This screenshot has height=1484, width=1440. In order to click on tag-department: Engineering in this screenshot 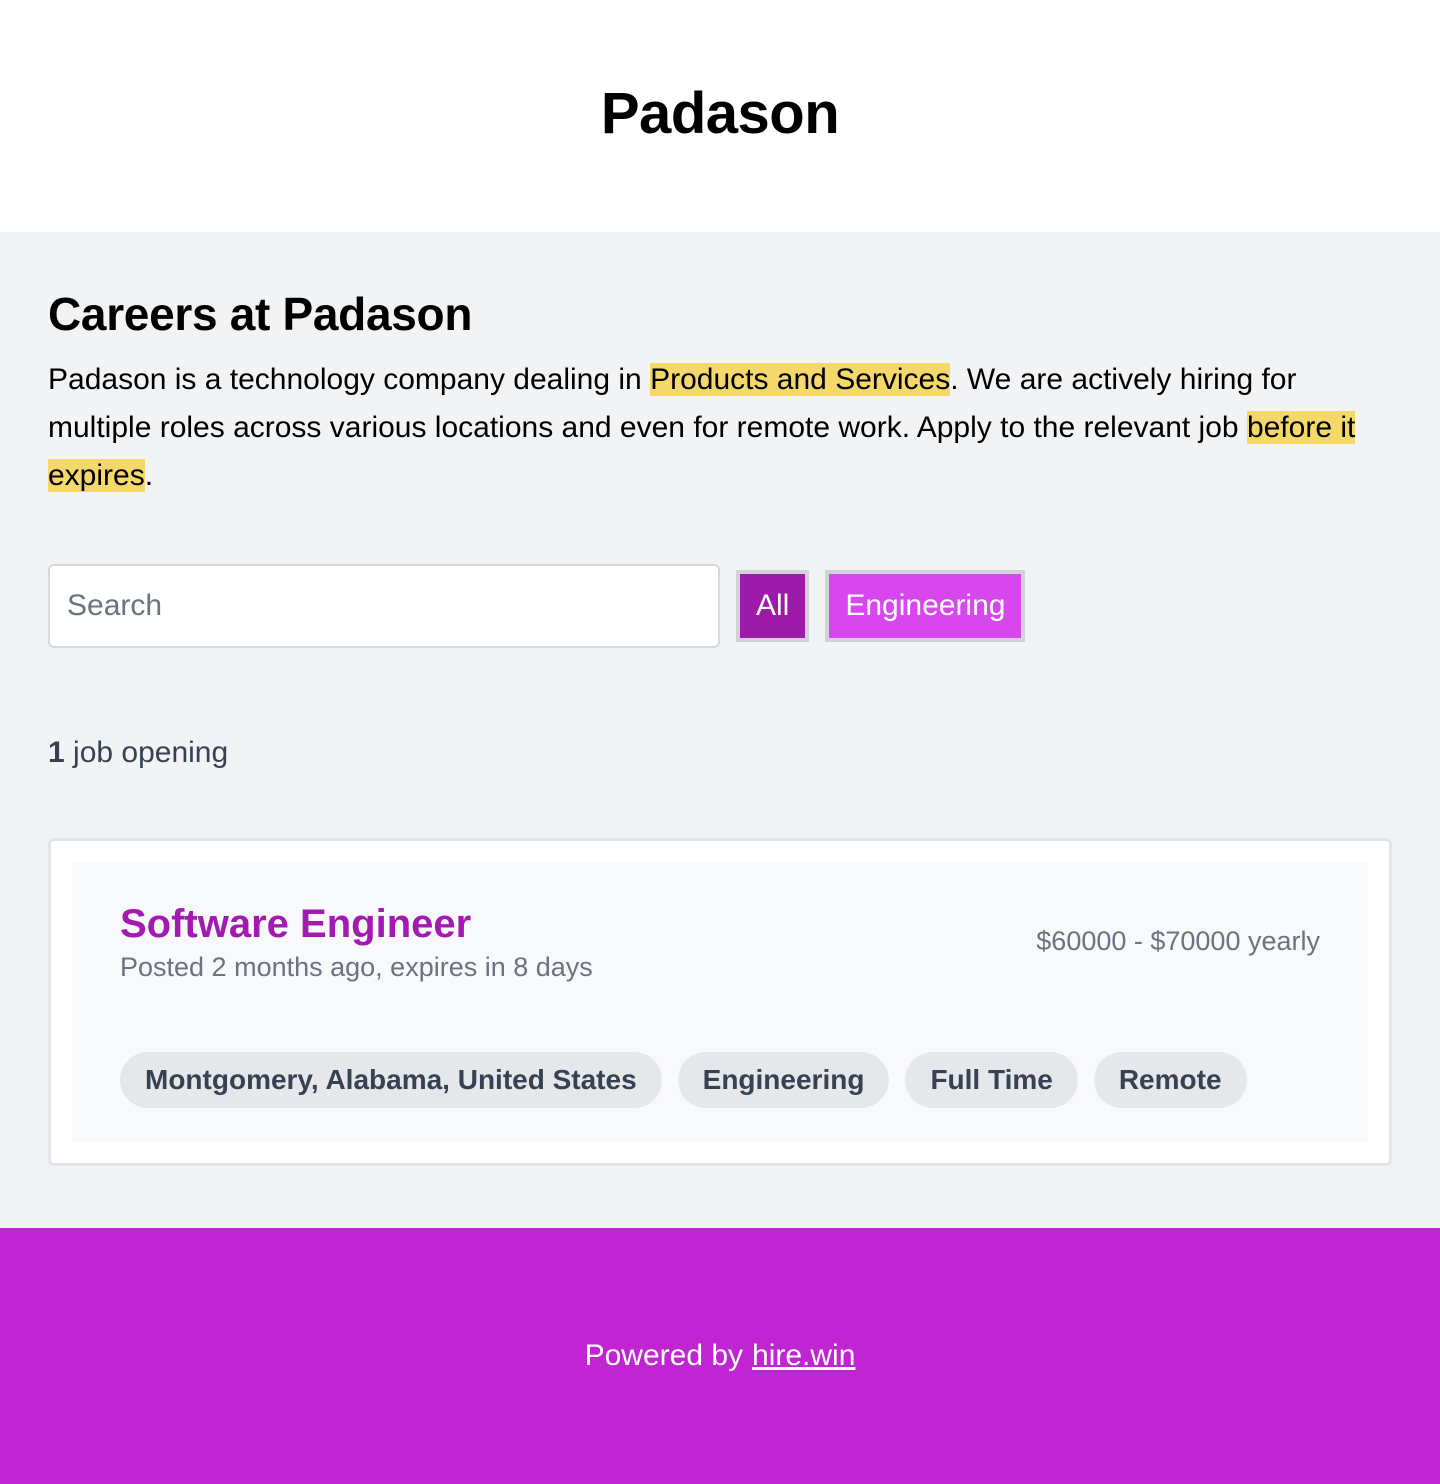, I will do `click(783, 1080)`.